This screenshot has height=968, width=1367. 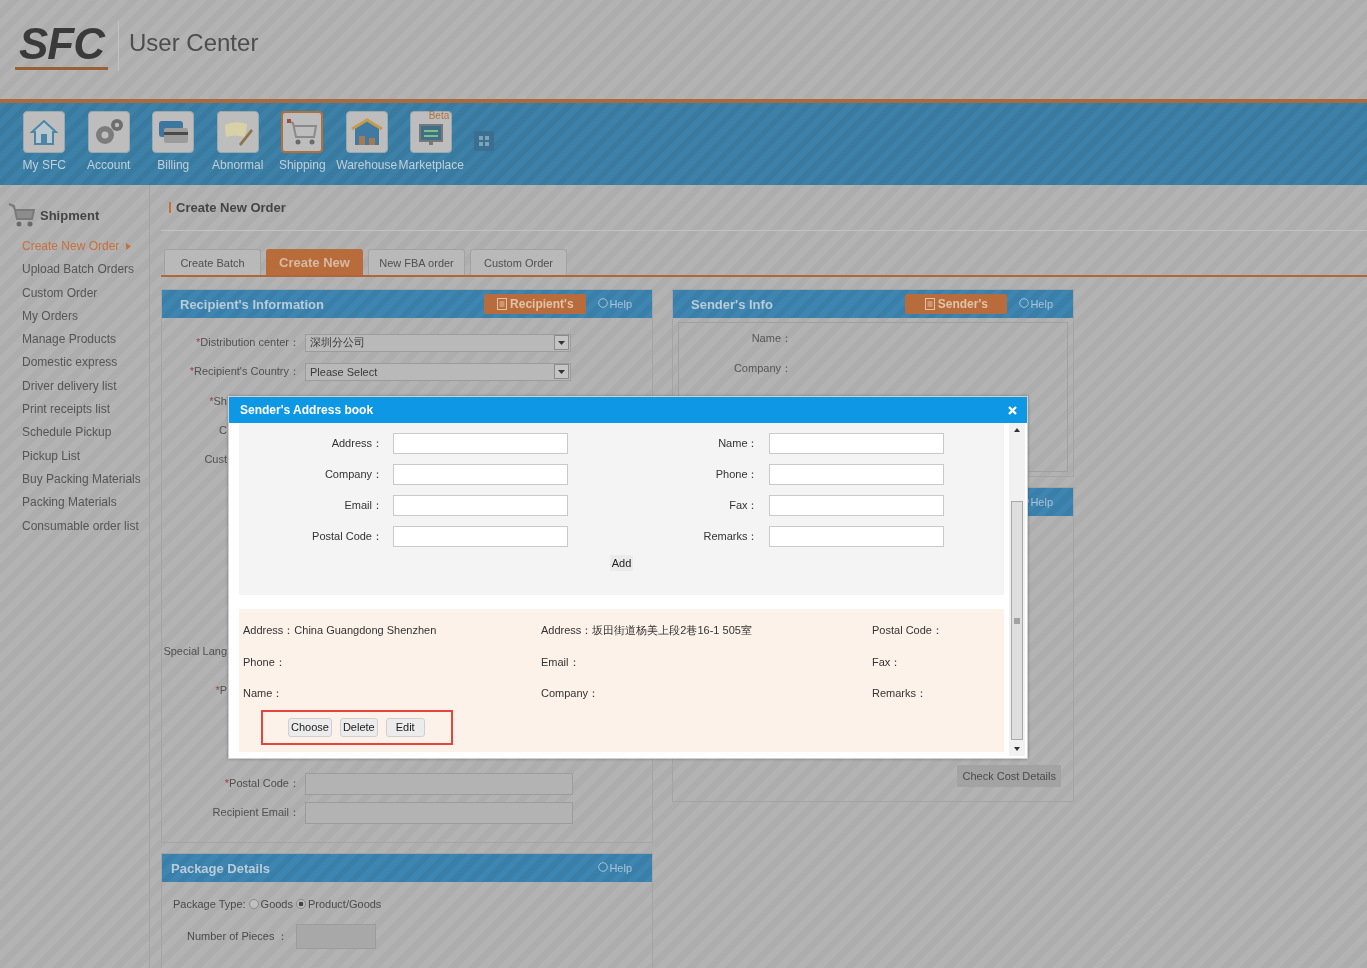 What do you see at coordinates (61, 45) in the screenshot?
I see `logo: SFC` at bounding box center [61, 45].